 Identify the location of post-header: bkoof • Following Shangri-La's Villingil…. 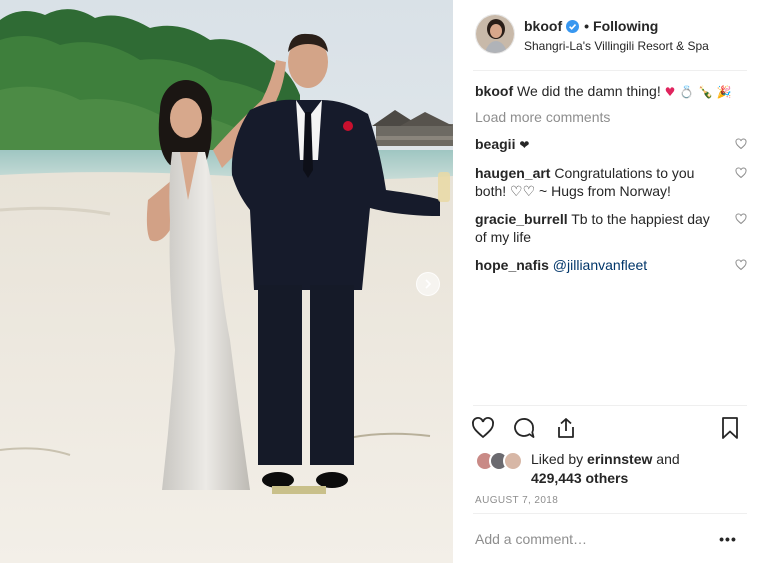
(611, 42).